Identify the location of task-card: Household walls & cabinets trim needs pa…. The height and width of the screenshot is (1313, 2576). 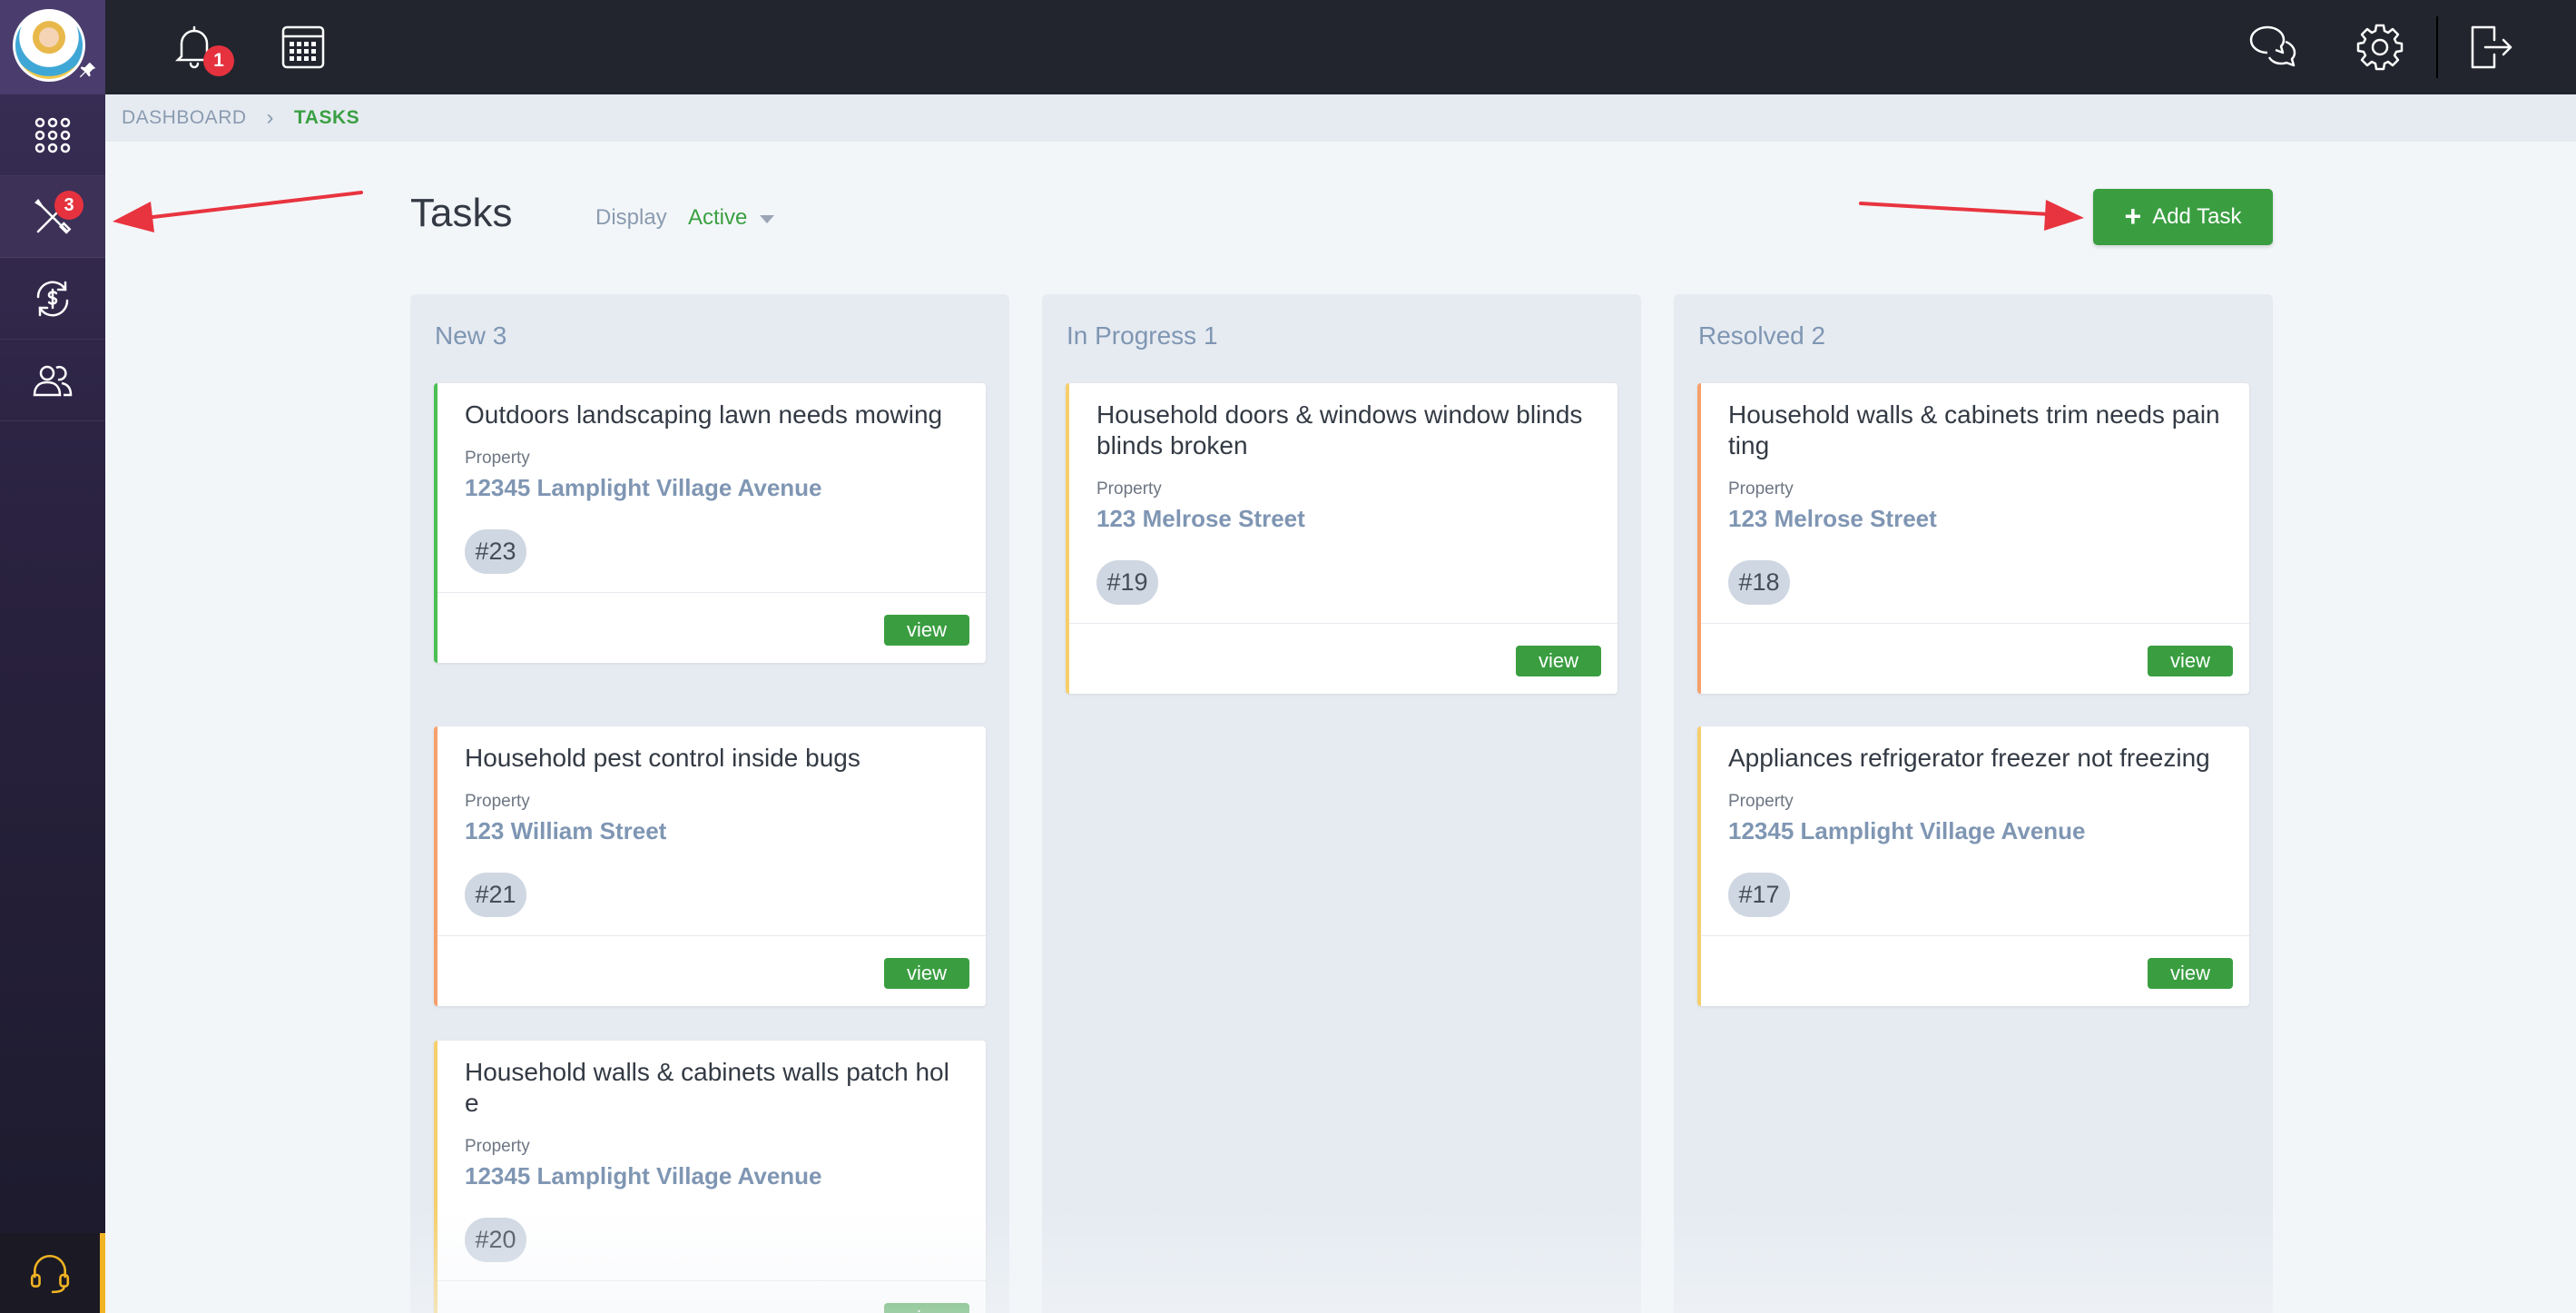
(1973, 538).